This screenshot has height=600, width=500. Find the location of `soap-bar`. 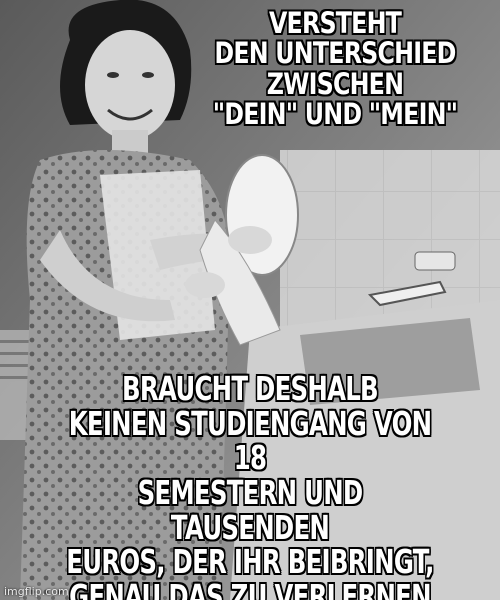

soap-bar is located at coordinates (435, 261).